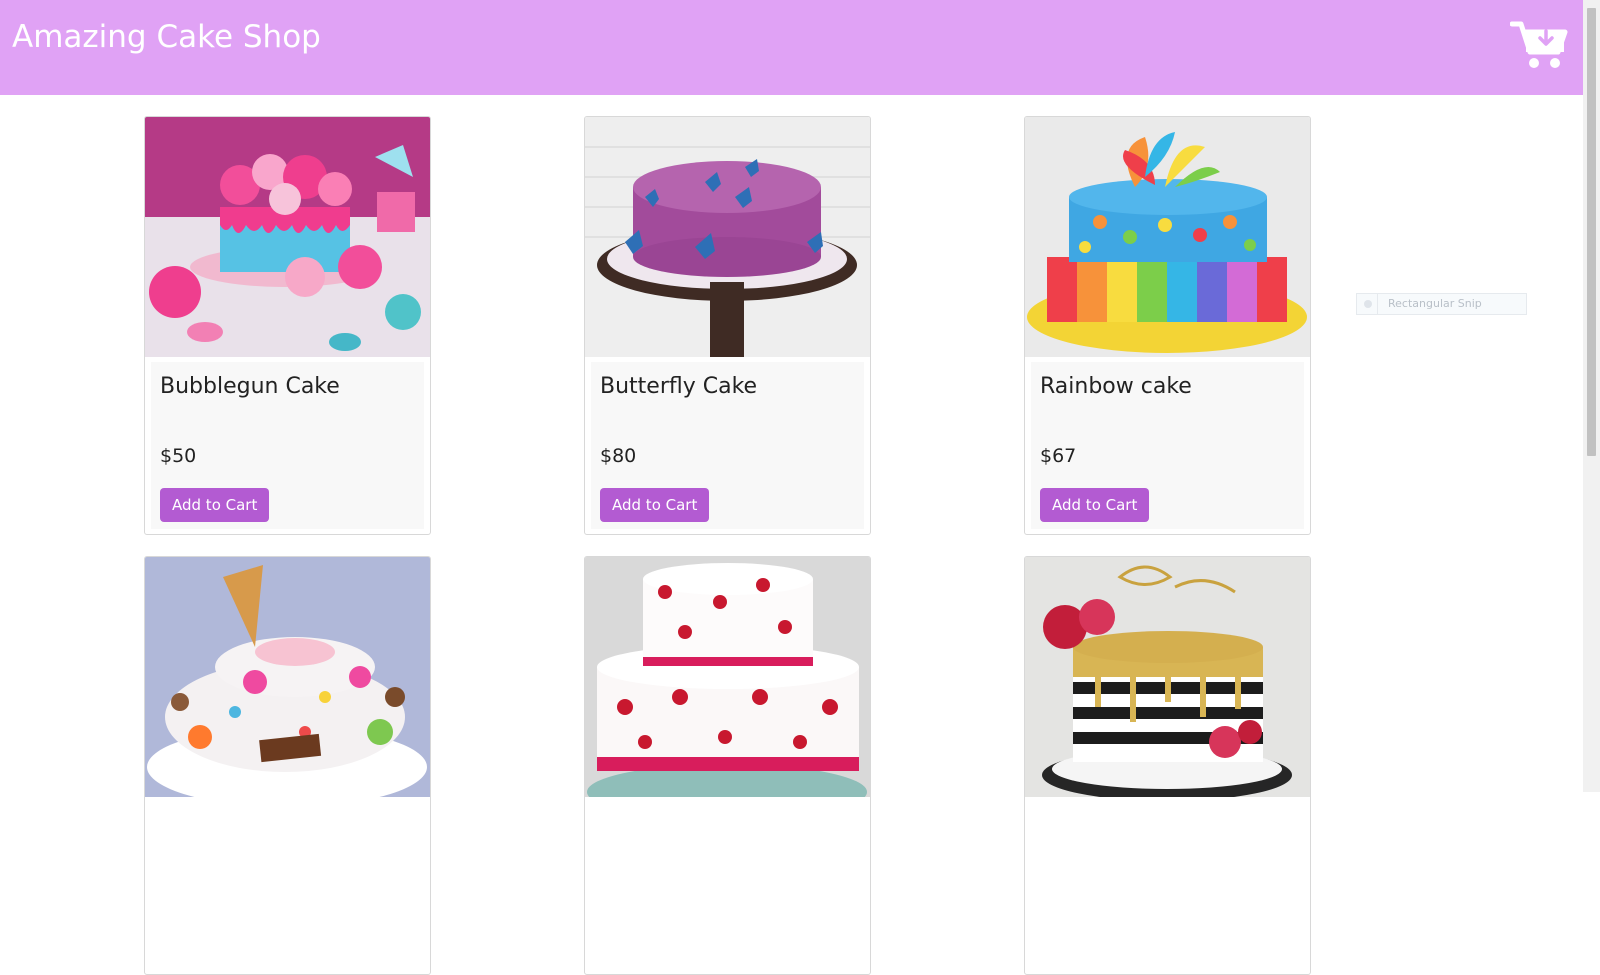 The width and height of the screenshot is (1600, 975). Describe the element at coordinates (287, 445) in the screenshot. I see `card-body: Bubblegun Cake $50 Add to Cart` at that location.